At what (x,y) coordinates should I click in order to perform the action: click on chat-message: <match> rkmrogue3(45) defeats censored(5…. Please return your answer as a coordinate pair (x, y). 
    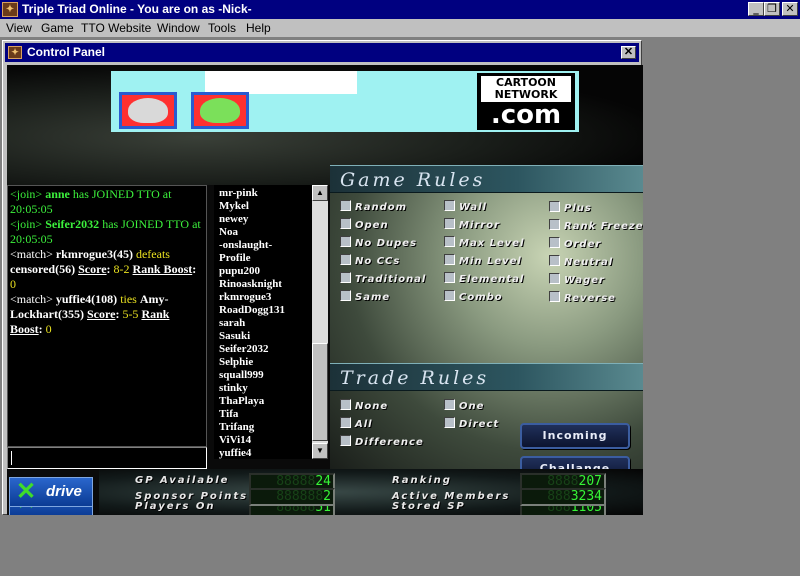
    Looking at the image, I should click on (103, 269).